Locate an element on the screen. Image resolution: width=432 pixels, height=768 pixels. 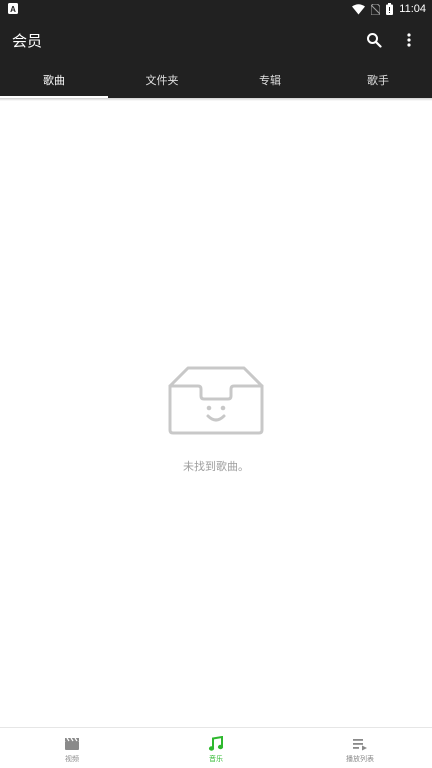
battery-icon is located at coordinates (390, 9).